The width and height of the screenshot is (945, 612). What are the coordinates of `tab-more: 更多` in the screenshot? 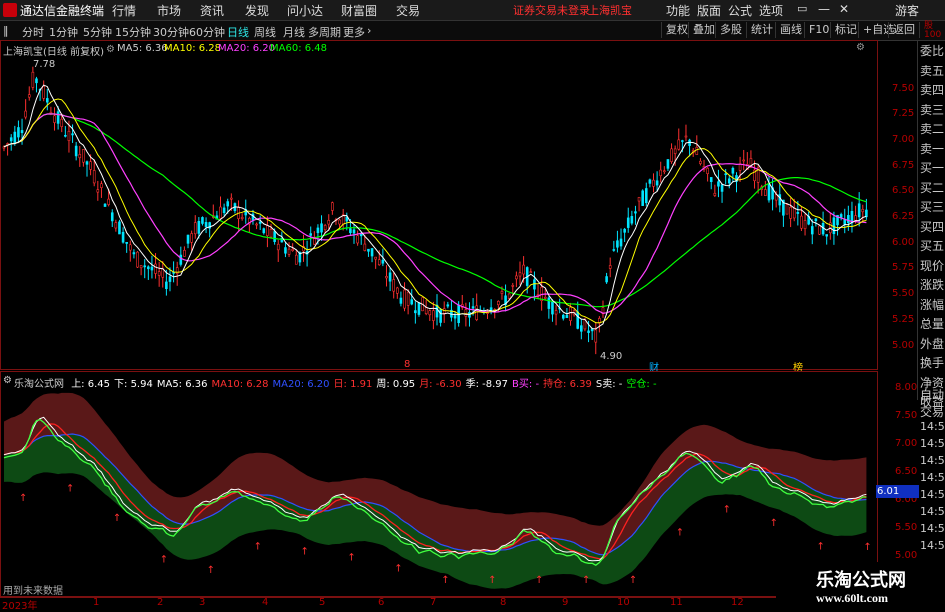 It's located at (354, 32).